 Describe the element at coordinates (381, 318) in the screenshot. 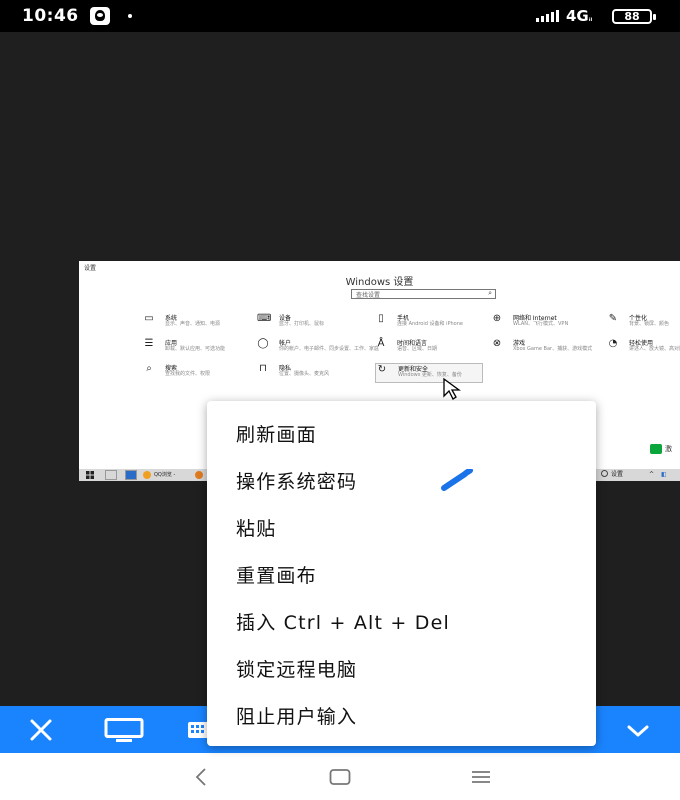

I see `phone-icon: ▯` at that location.